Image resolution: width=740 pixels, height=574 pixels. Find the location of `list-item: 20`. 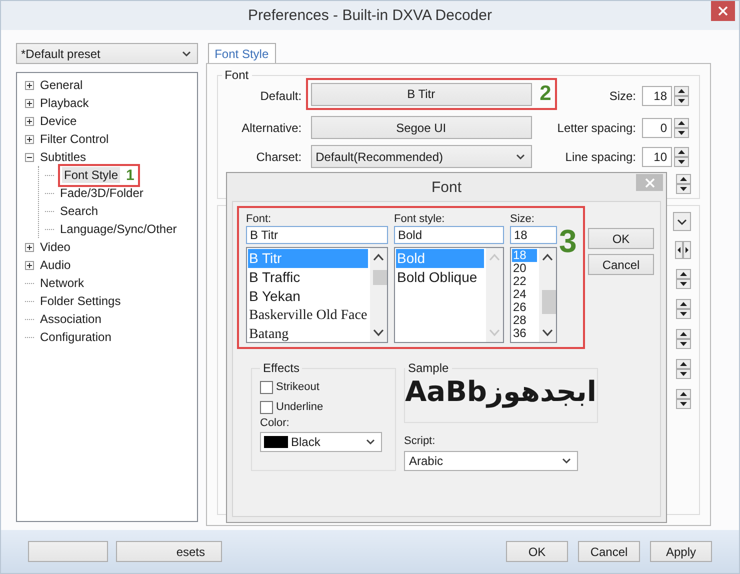

list-item: 20 is located at coordinates (524, 268).